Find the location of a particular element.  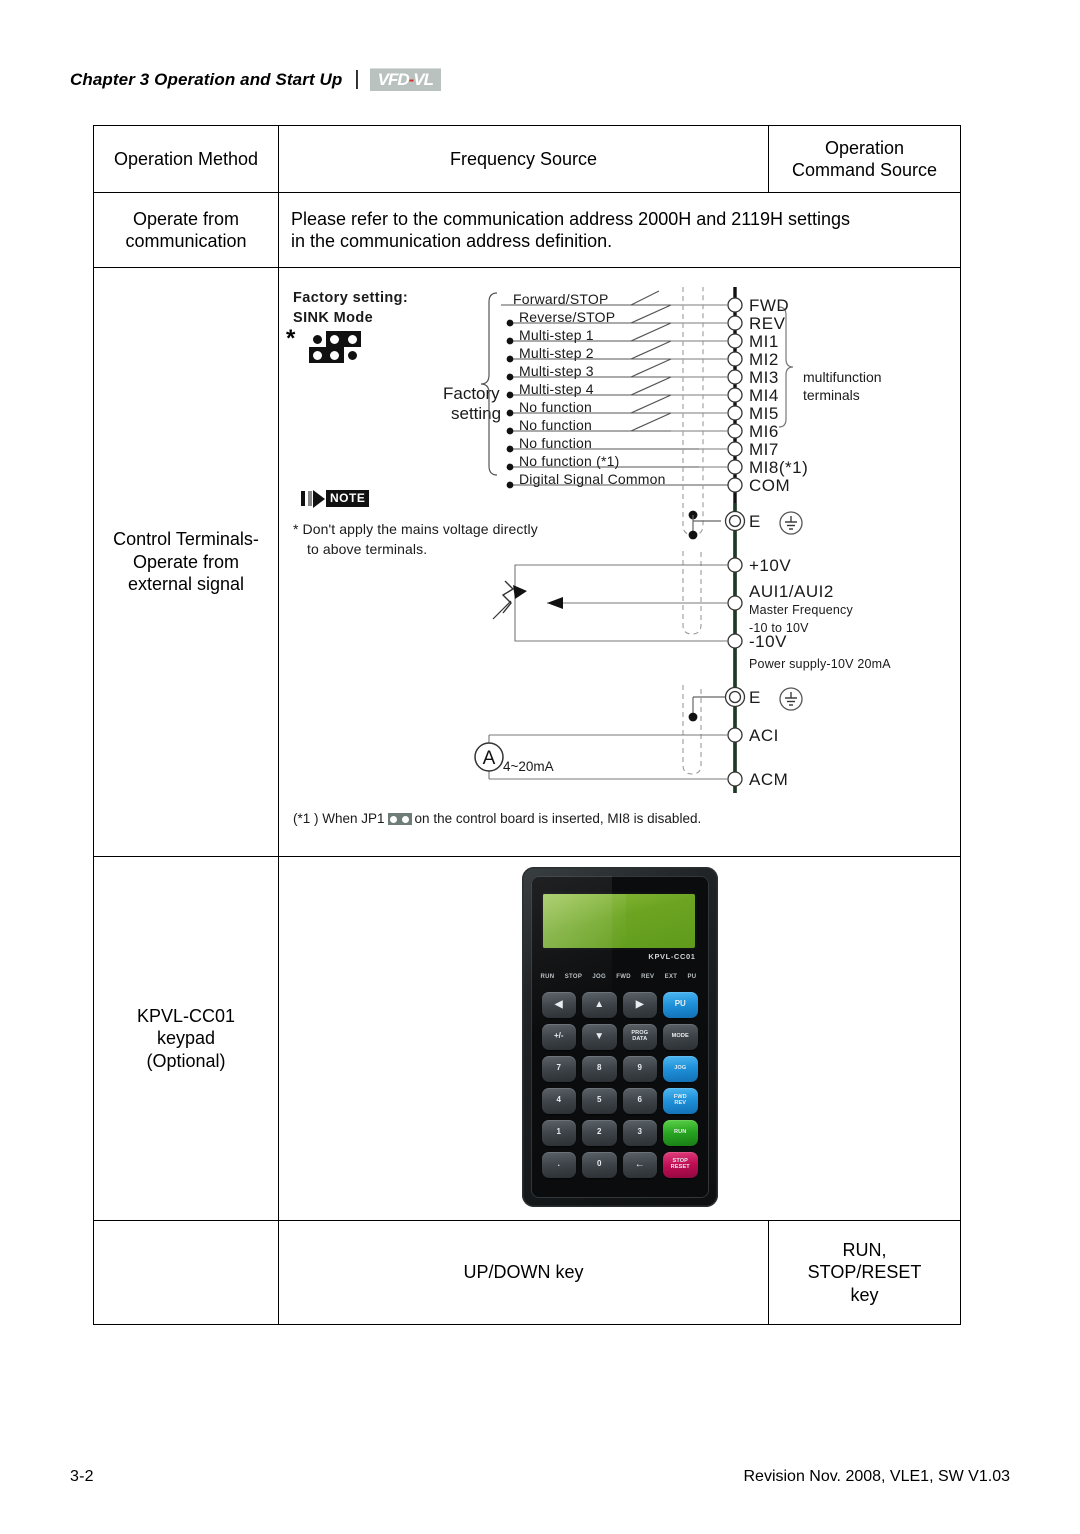

keypad-key-label: STOP RESET is located at coordinates (680, 1163).